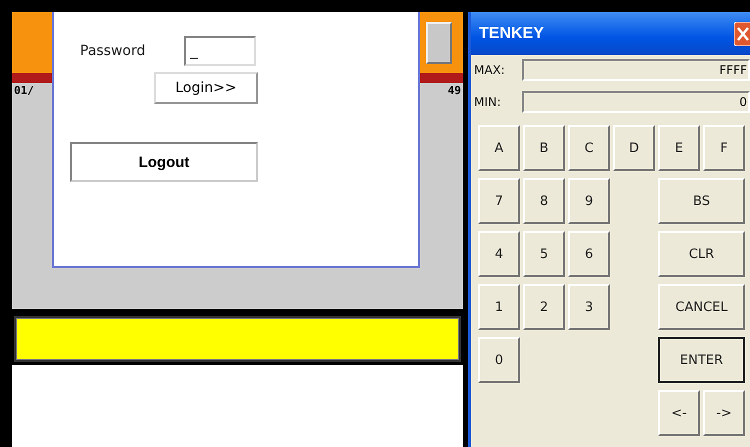 This screenshot has width=750, height=447. I want to click on min-label: MIN:, so click(488, 102).